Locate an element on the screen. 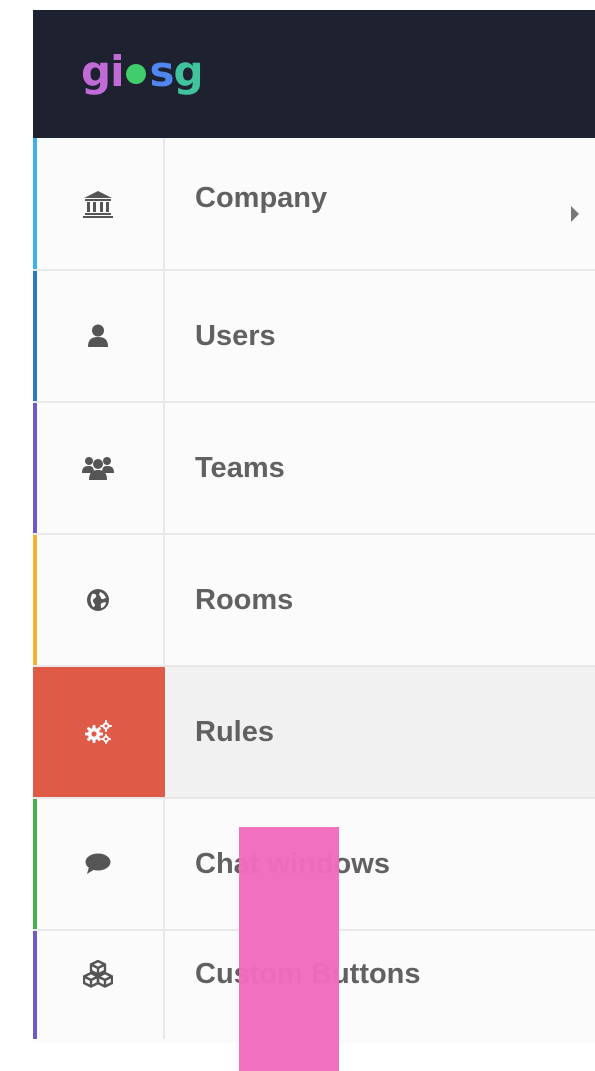 This screenshot has width=595, height=1071. bank-icon is located at coordinates (98, 204).